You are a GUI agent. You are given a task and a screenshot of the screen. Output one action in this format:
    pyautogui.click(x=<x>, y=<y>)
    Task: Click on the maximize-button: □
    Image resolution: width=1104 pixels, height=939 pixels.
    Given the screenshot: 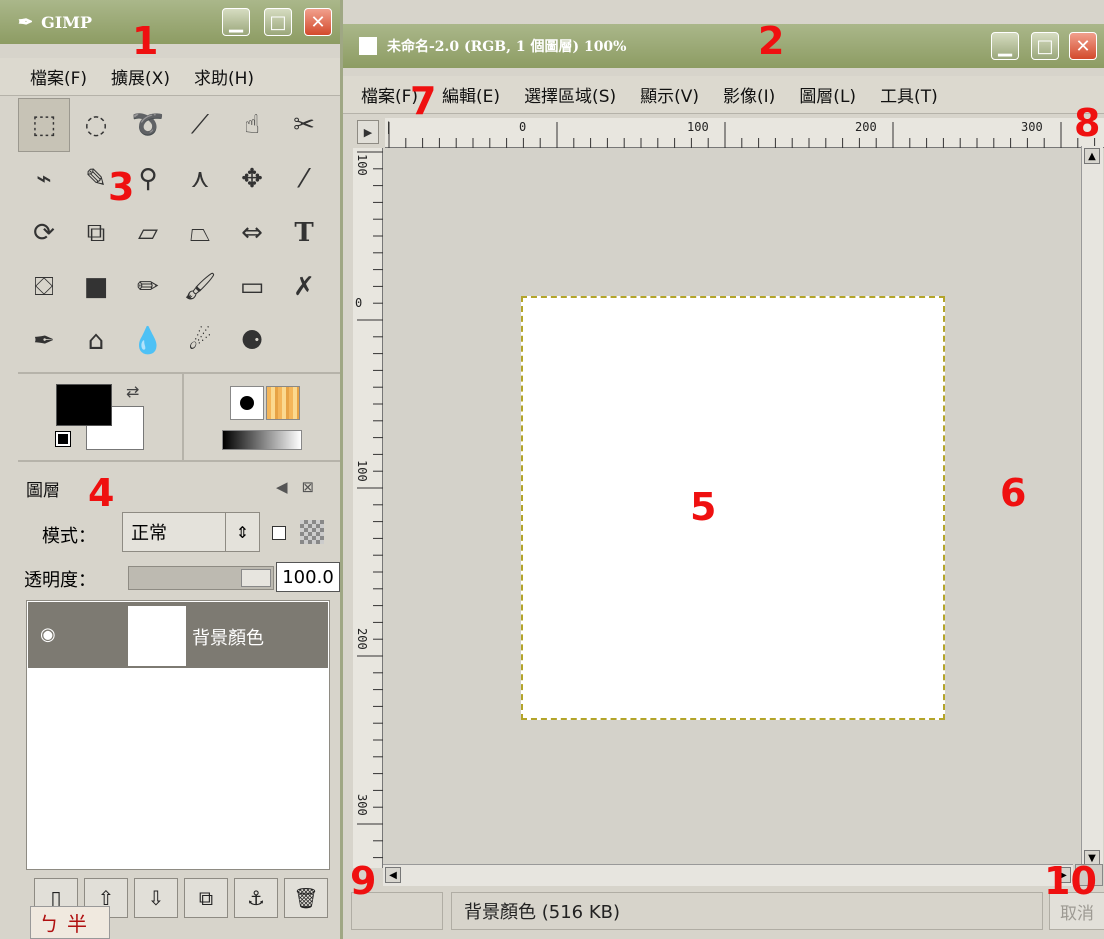 What is the action you would take?
    pyautogui.click(x=278, y=22)
    